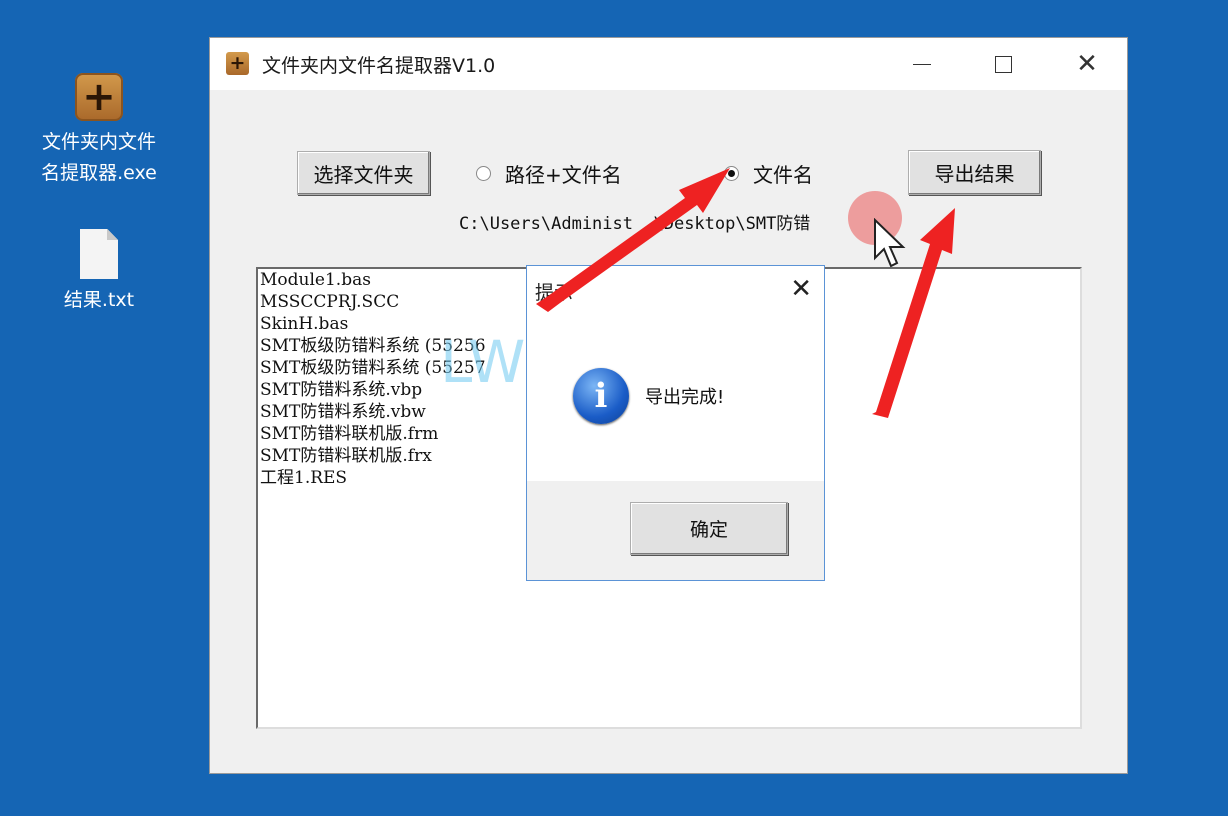  What do you see at coordinates (913, 313) in the screenshot?
I see `arrow-to-export-button` at bounding box center [913, 313].